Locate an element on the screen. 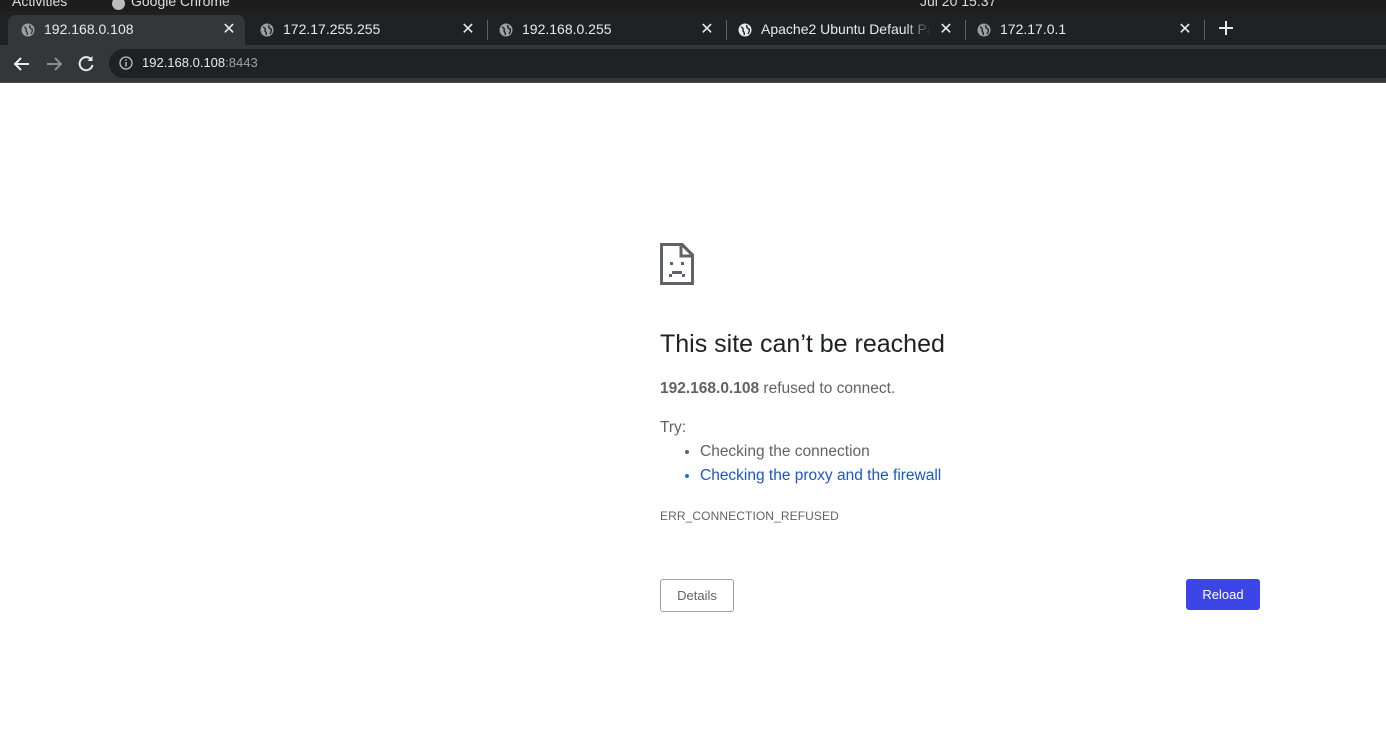 The image size is (1386, 742). chrome-icon is located at coordinates (118, 5).